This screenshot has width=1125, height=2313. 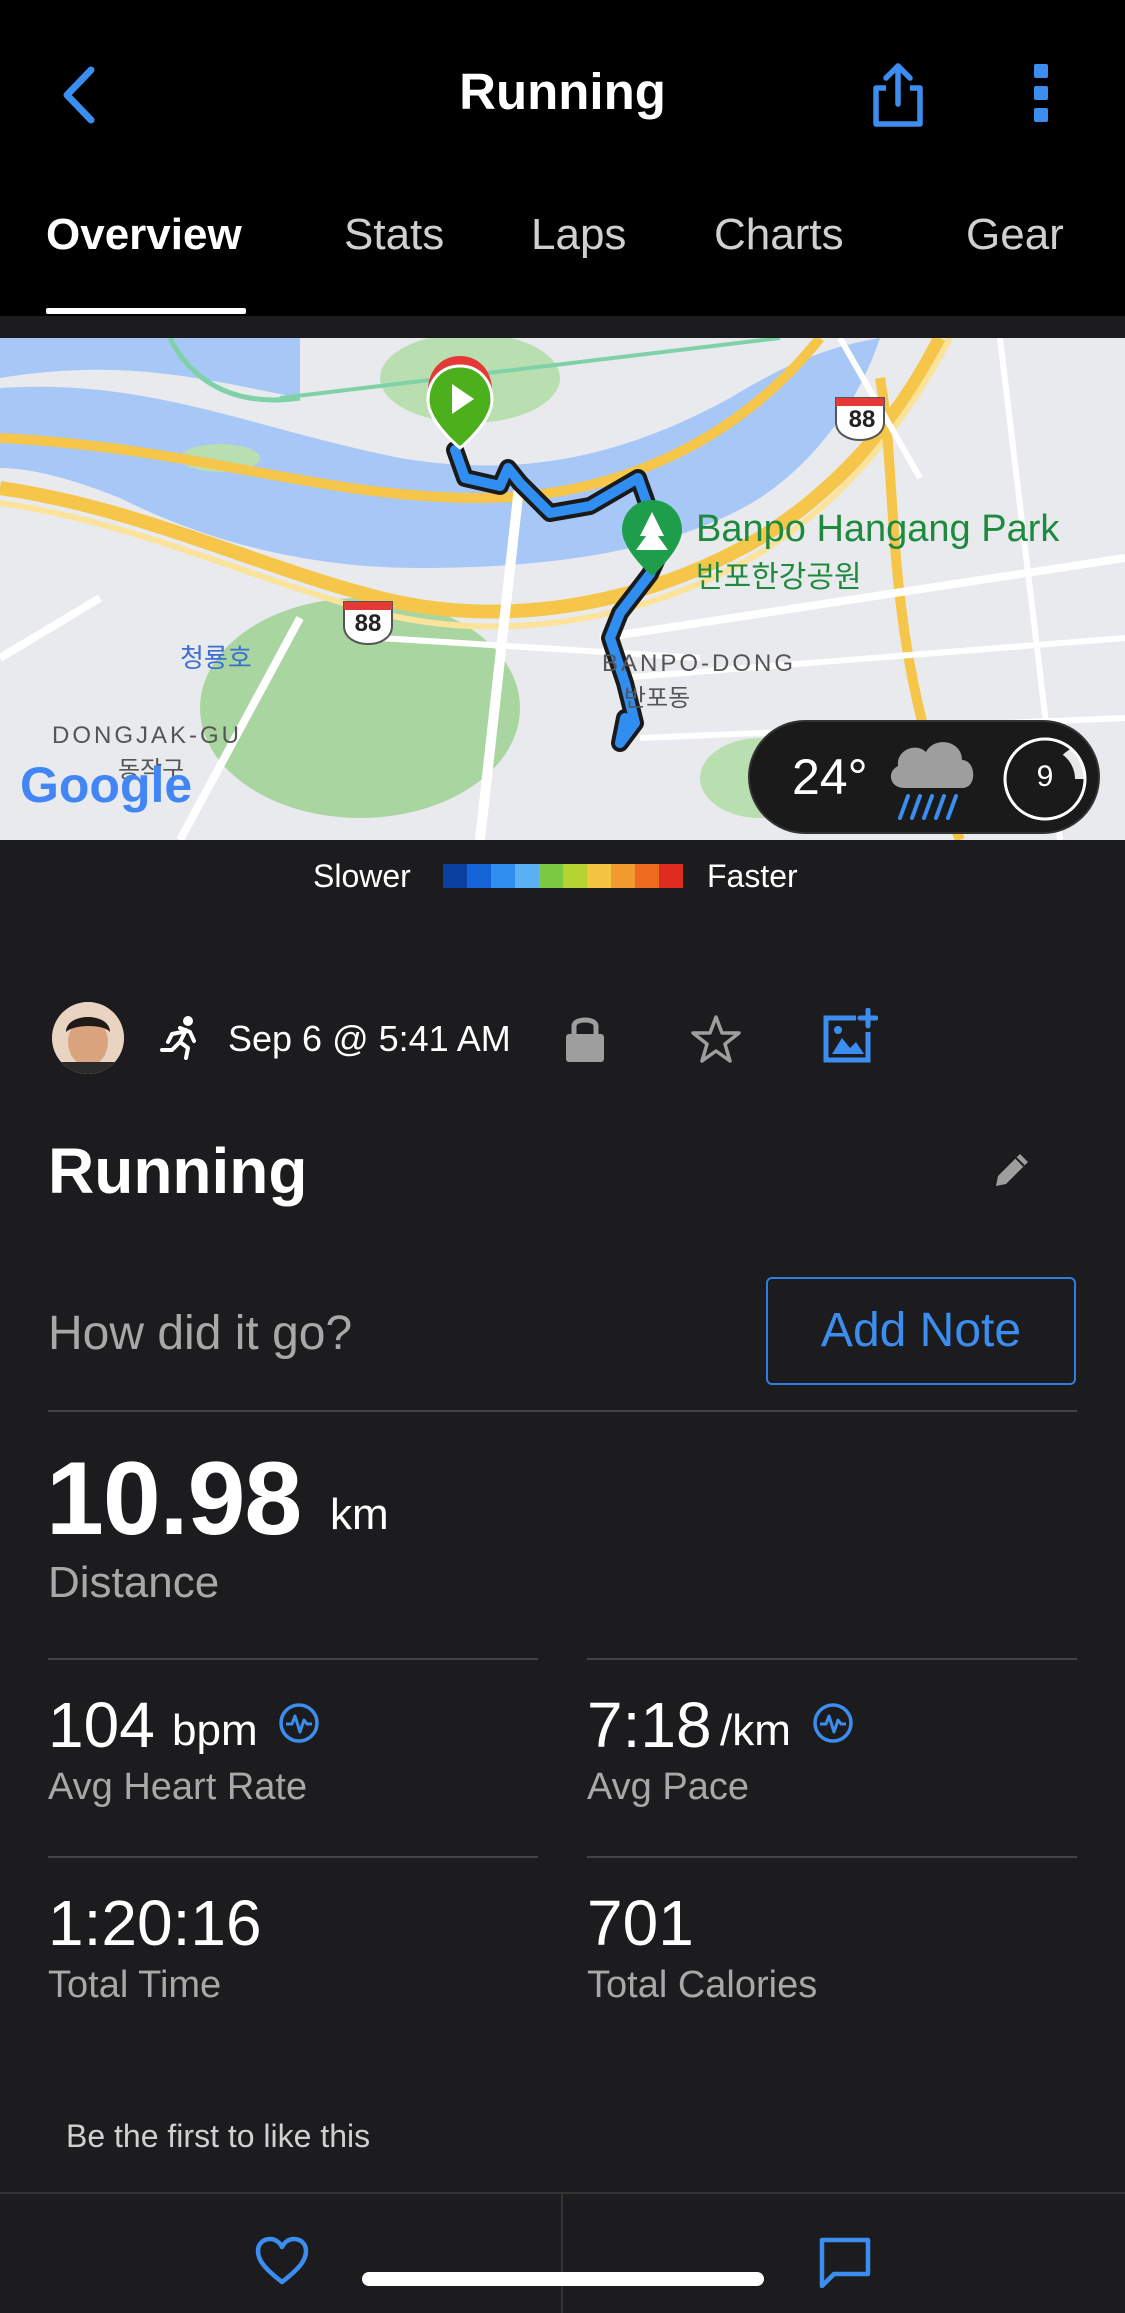 I want to click on distance-label: Distance, so click(x=134, y=1582).